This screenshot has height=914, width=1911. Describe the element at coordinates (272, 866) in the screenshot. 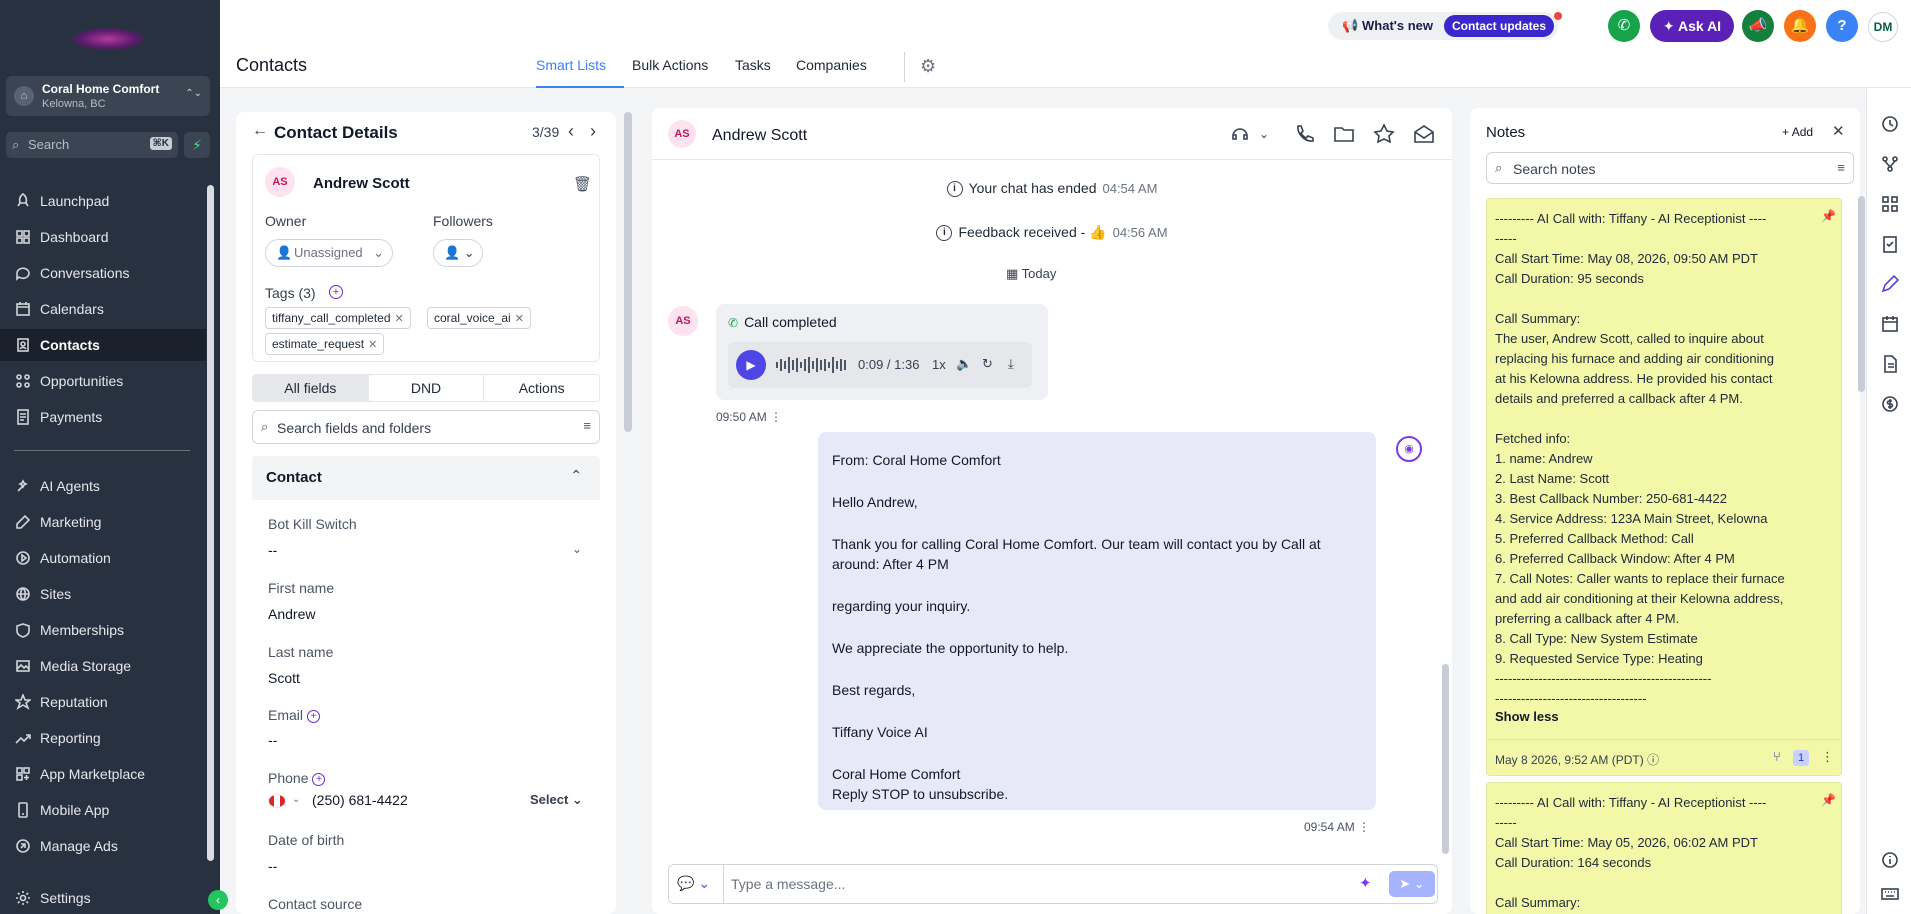

I see `dob-field: --` at that location.